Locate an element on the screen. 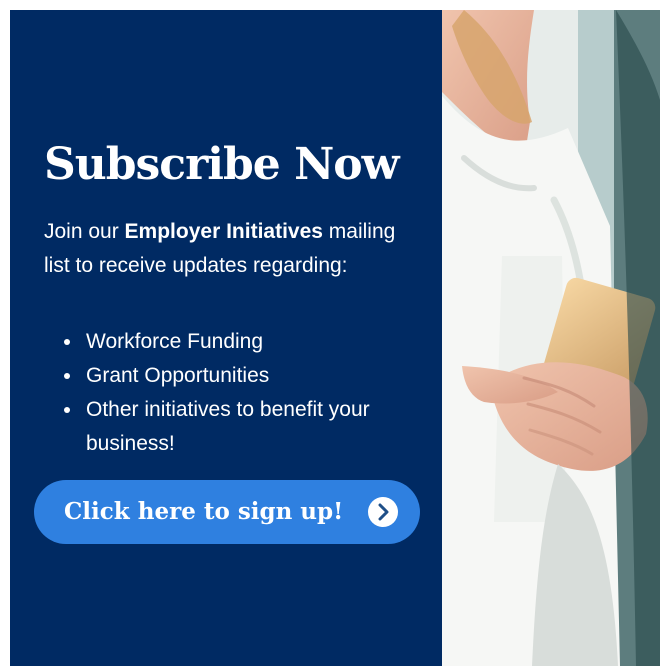 The height and width of the screenshot is (668, 663). benefit-item-grant-opportunities: Grant Opportunities is located at coordinates (227, 376).